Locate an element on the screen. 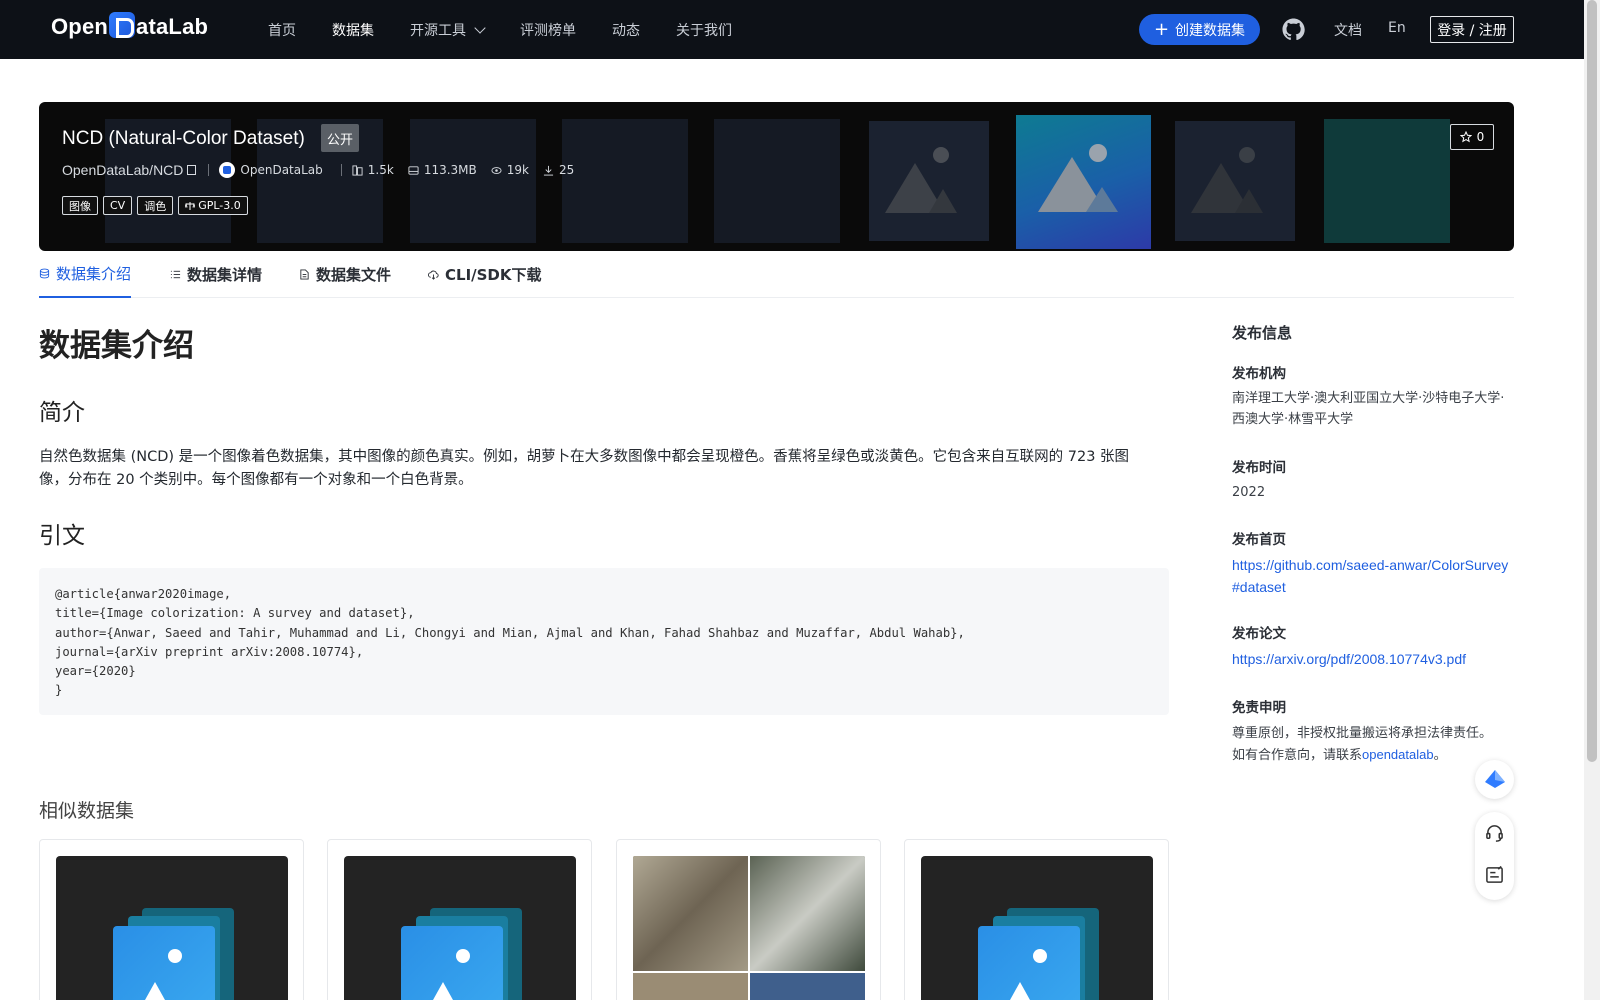  banner-image-highlight is located at coordinates (1083, 182).